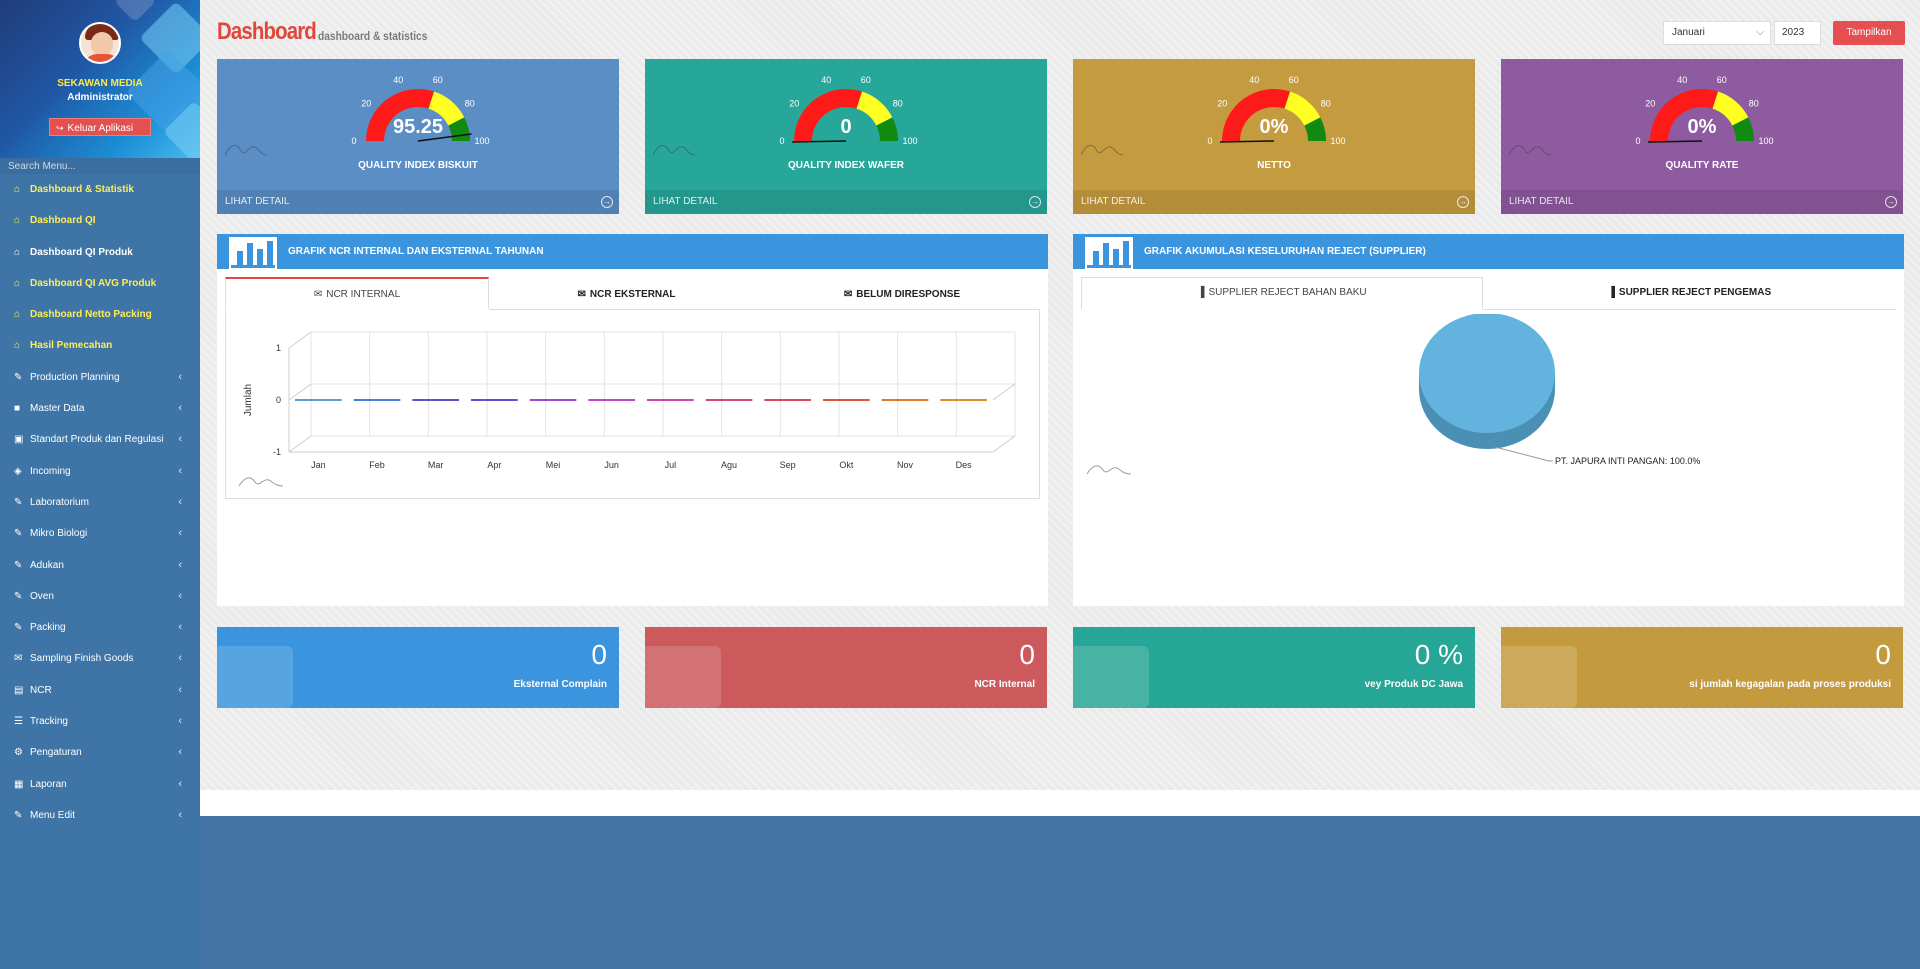  What do you see at coordinates (632, 294) in the screenshot?
I see `tab-label: NCR EKSTERNAL` at bounding box center [632, 294].